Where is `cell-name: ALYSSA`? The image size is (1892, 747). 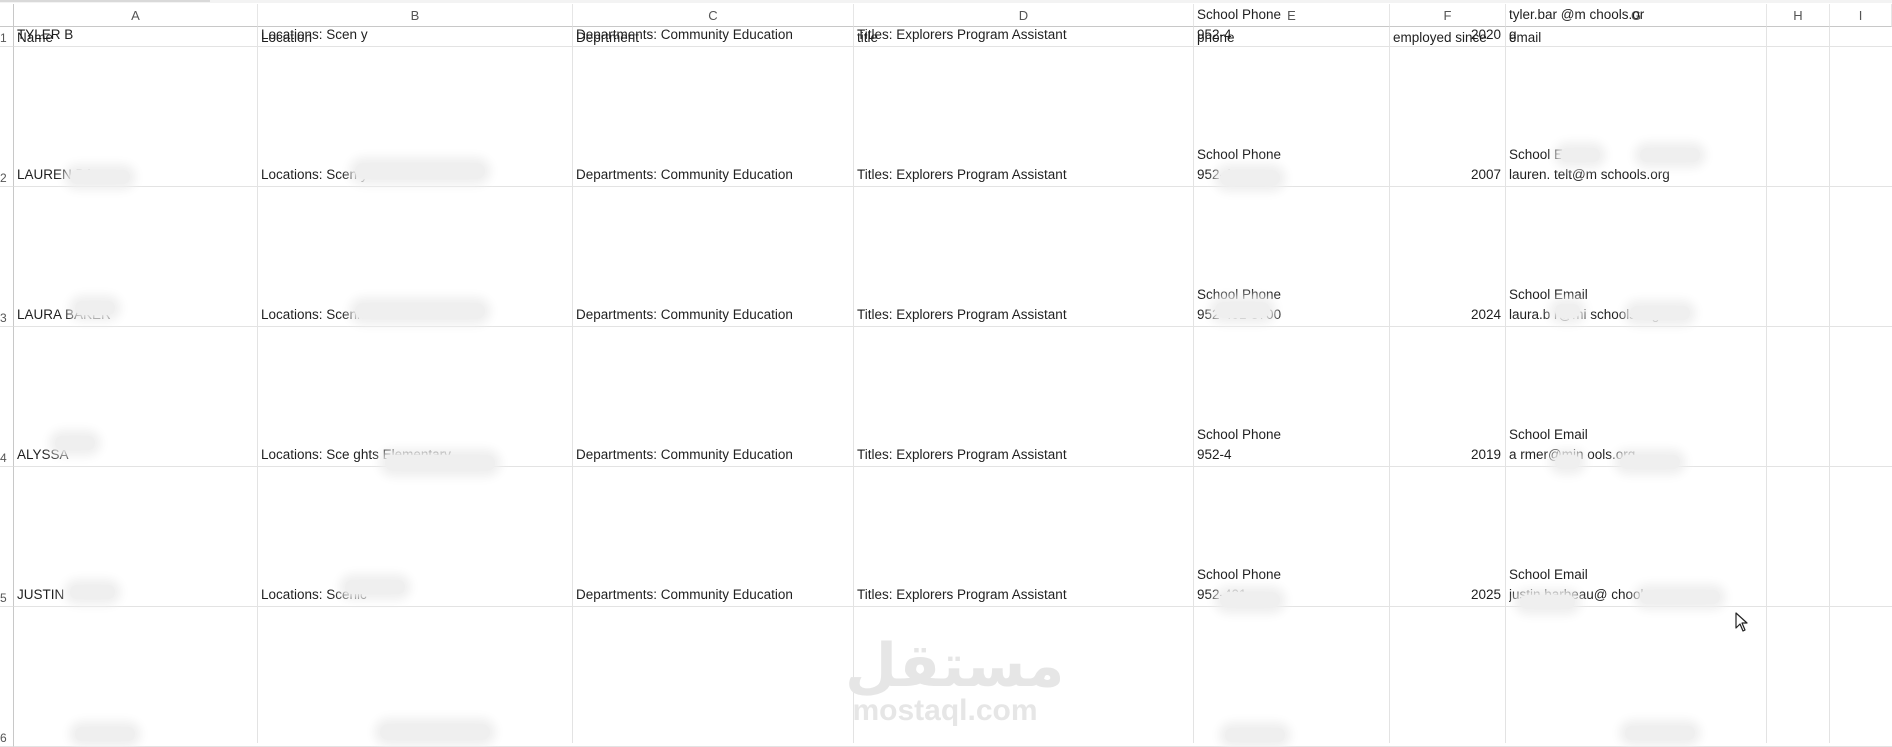
cell-name: ALYSSA is located at coordinates (135, 455).